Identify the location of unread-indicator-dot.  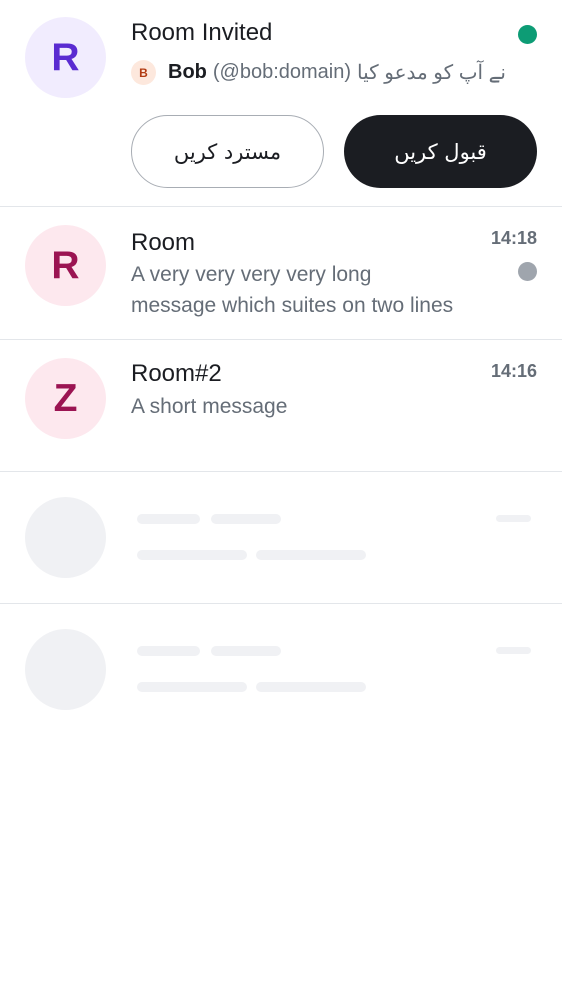
(527, 271).